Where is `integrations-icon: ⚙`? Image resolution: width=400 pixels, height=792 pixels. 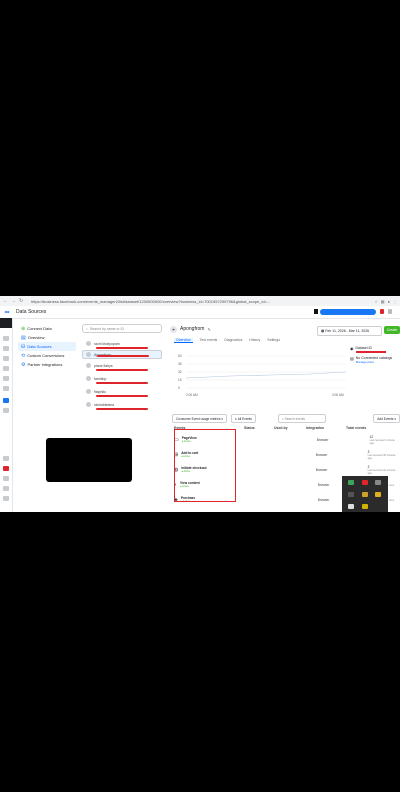 integrations-icon: ⚙ is located at coordinates (23, 364).